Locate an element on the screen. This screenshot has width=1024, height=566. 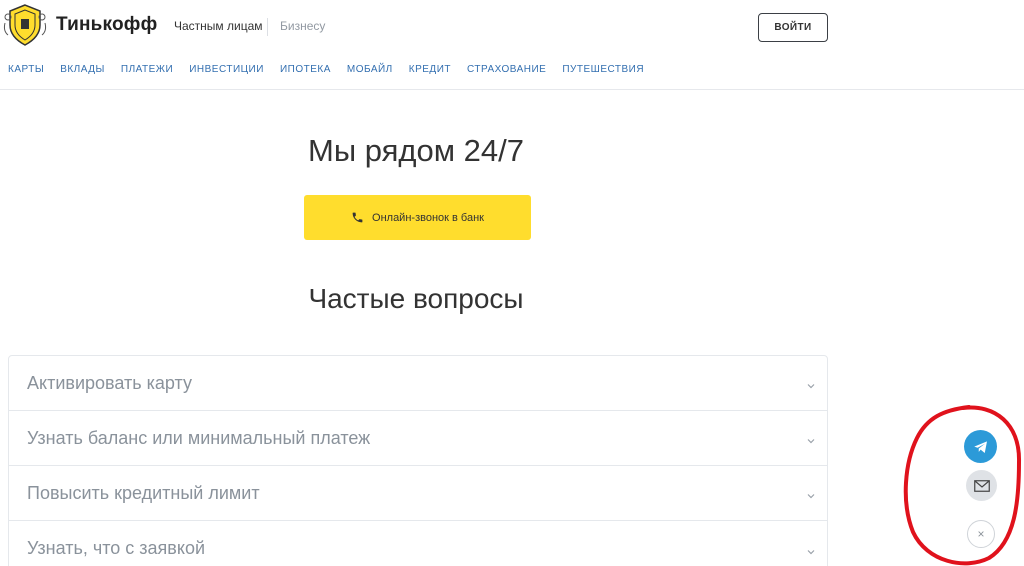
close-icon: × is located at coordinates (981, 534).